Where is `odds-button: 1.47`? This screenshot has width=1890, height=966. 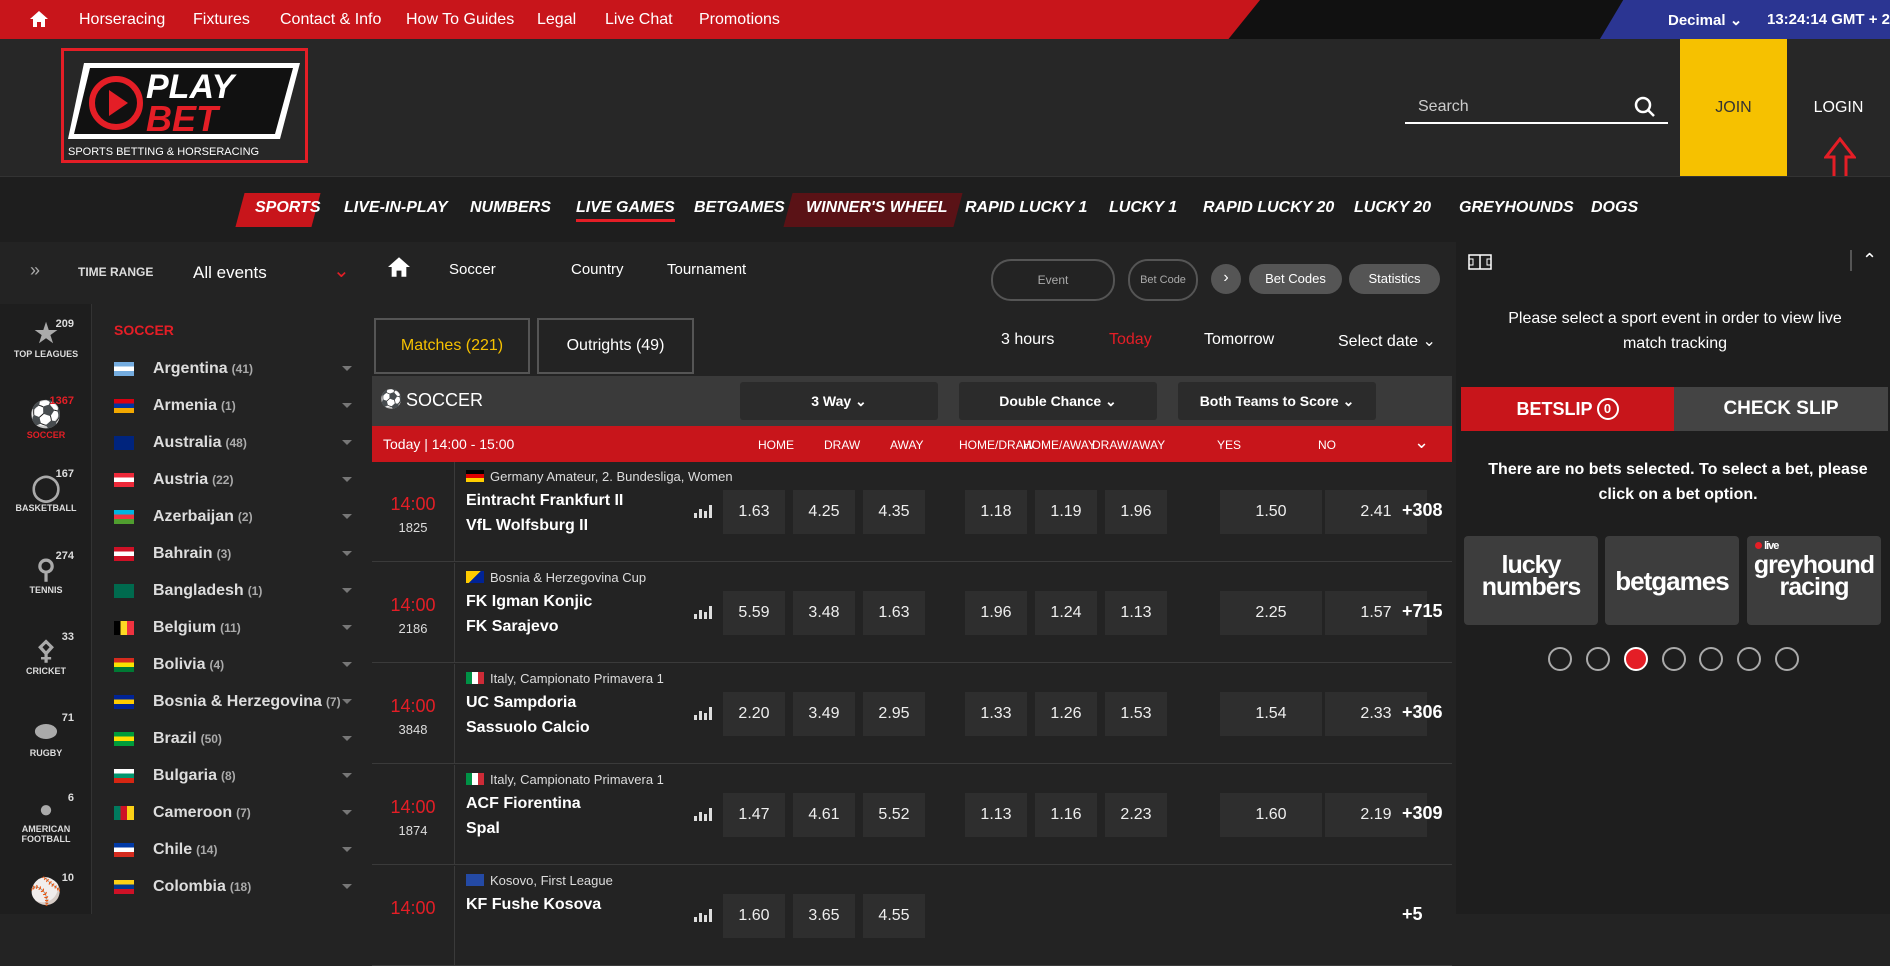
odds-button: 1.47 is located at coordinates (754, 815).